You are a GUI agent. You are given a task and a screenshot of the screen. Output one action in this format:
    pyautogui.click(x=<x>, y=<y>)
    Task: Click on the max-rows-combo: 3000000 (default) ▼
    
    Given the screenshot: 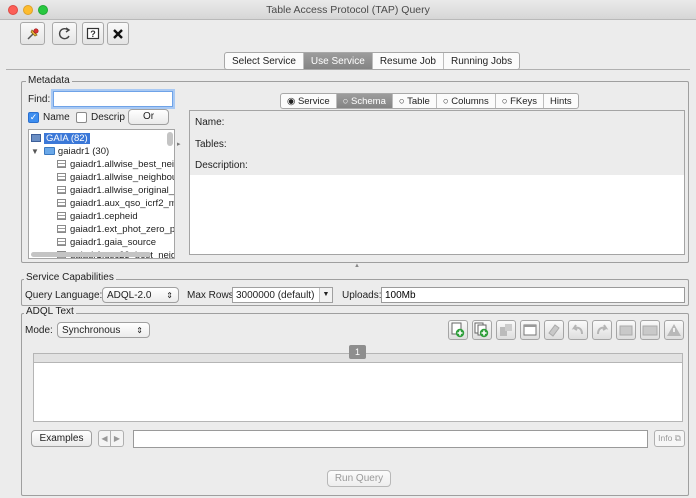 What is the action you would take?
    pyautogui.click(x=282, y=295)
    